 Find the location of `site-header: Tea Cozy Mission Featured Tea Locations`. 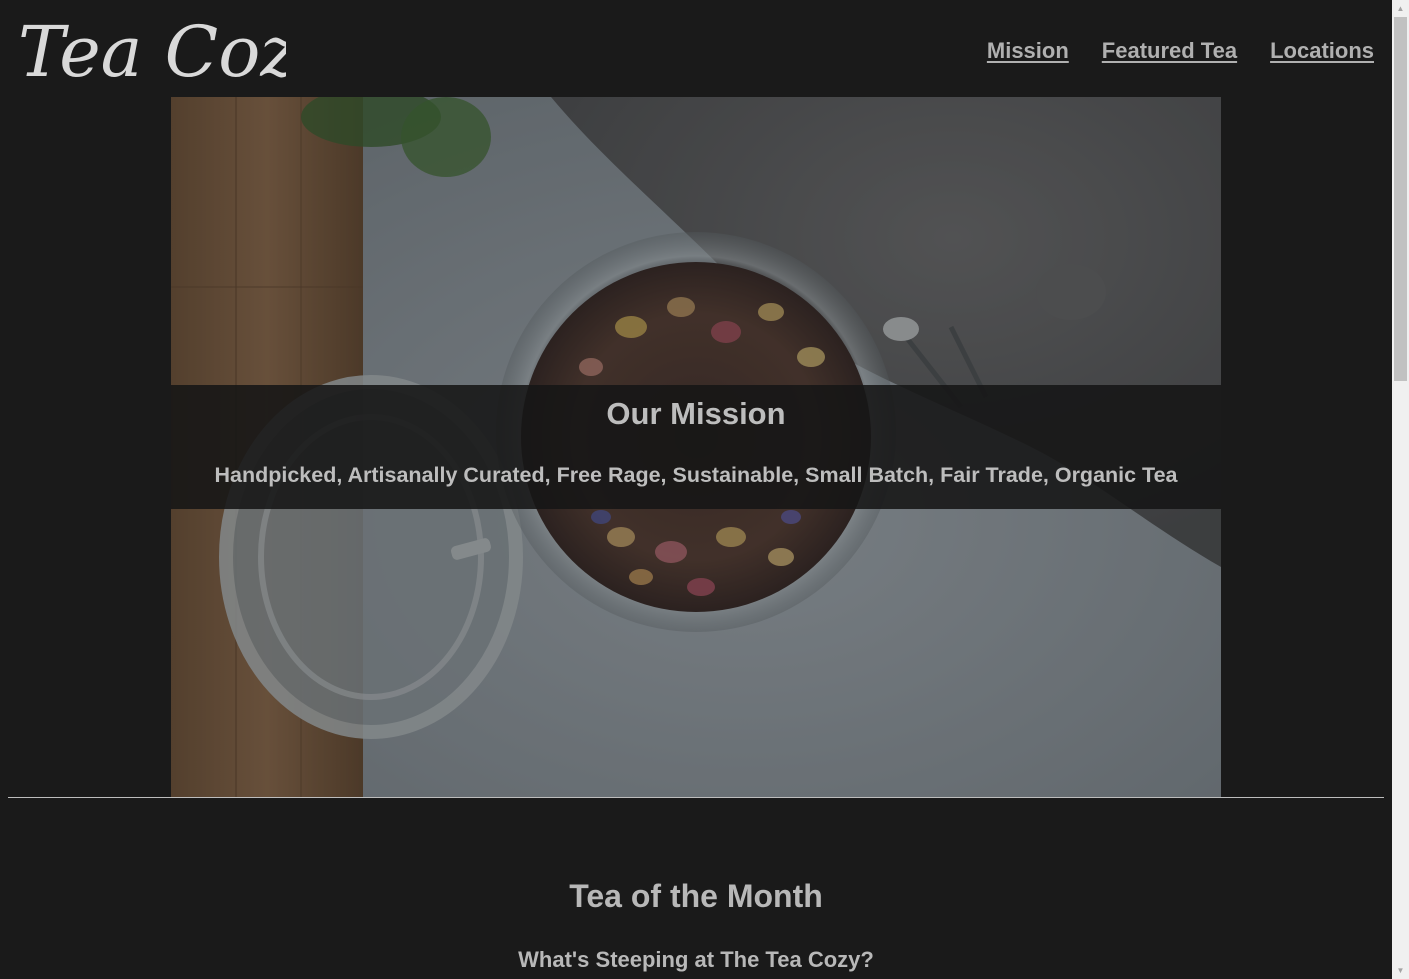

site-header: Tea Cozy Mission Featured Tea Locations is located at coordinates (696, 48).